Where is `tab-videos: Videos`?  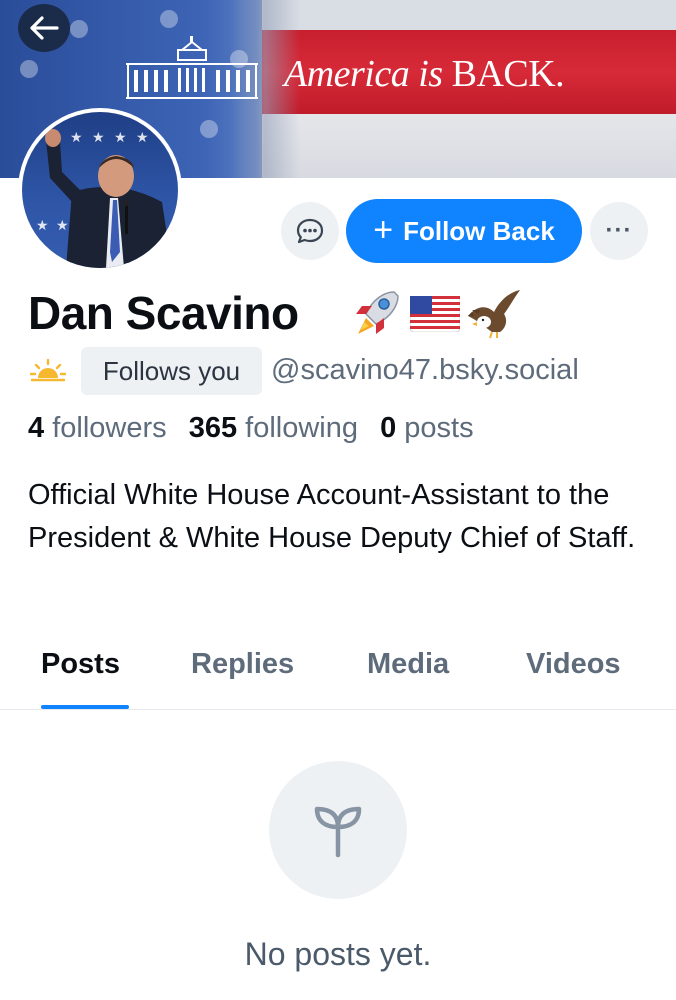
tab-videos: Videos is located at coordinates (573, 664).